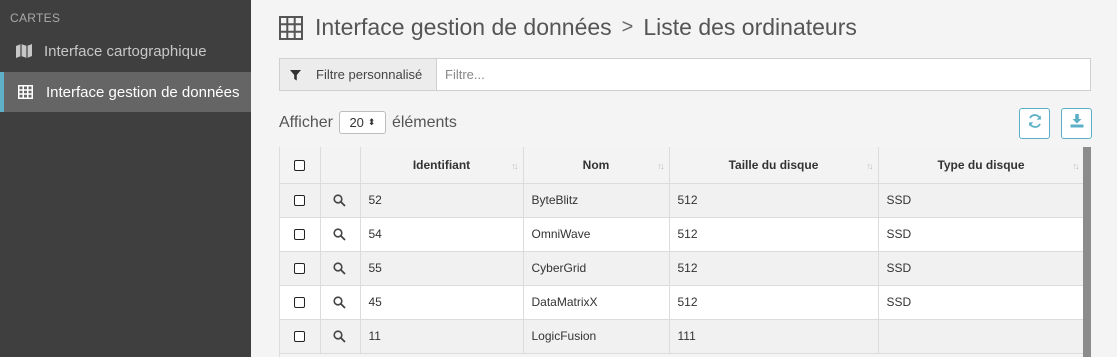 The image size is (1117, 357). I want to click on cell-identifiant: 55, so click(442, 268).